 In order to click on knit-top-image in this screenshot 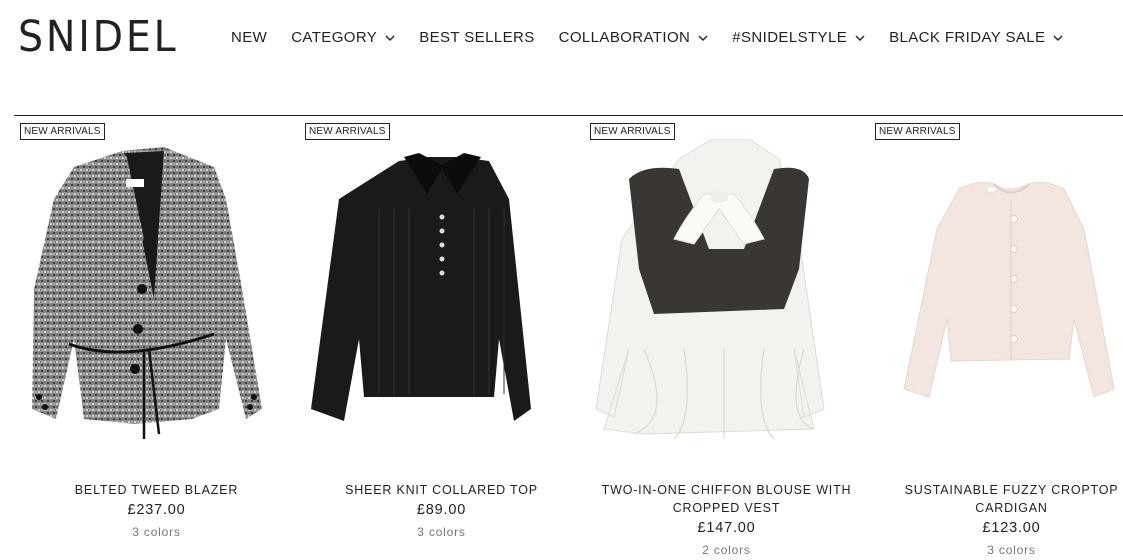, I will do `click(441, 304)`.